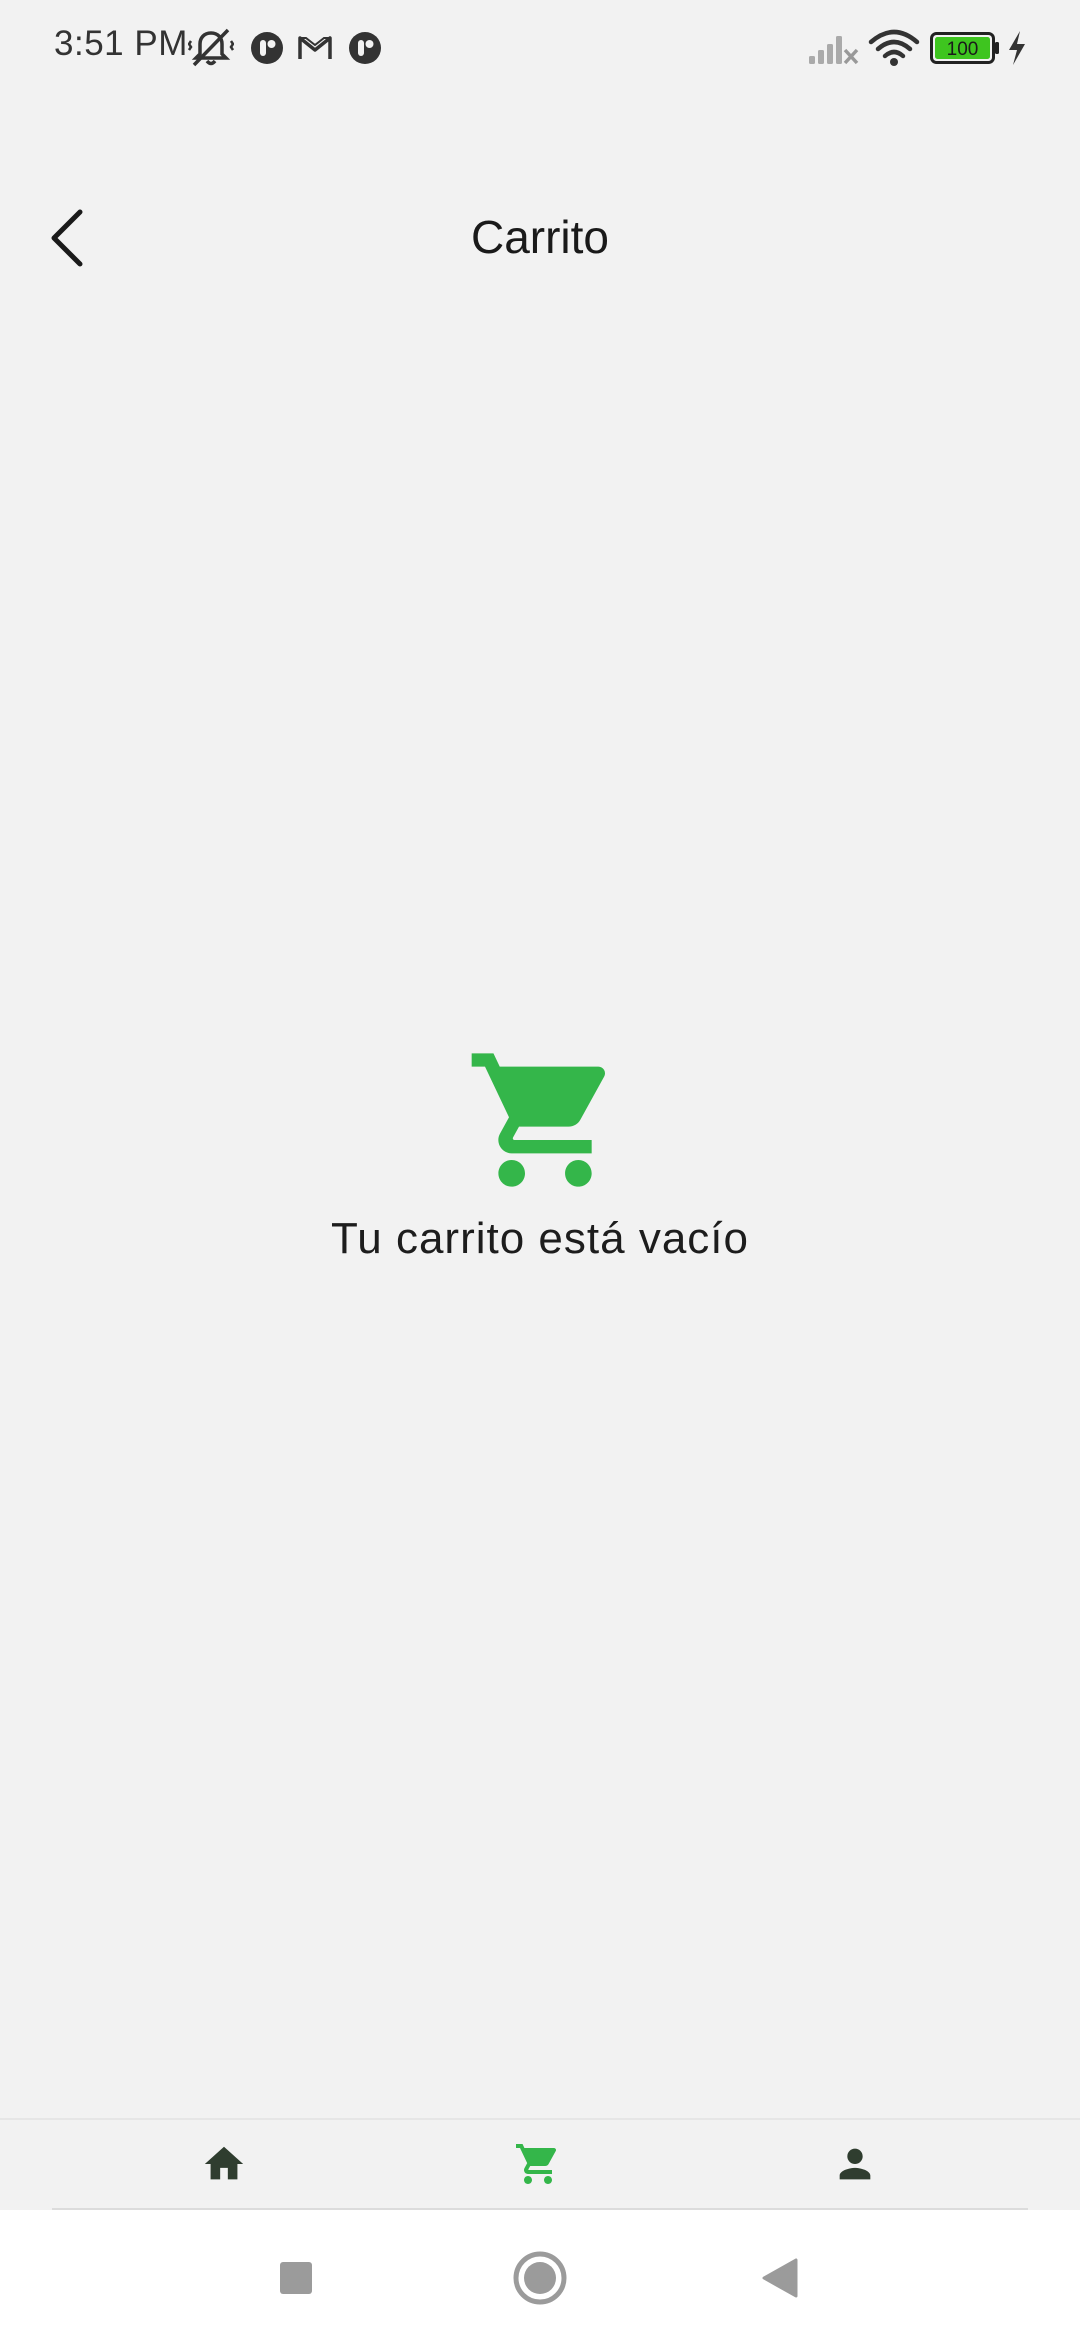  I want to click on app-bar: Carrito, so click(540, 240).